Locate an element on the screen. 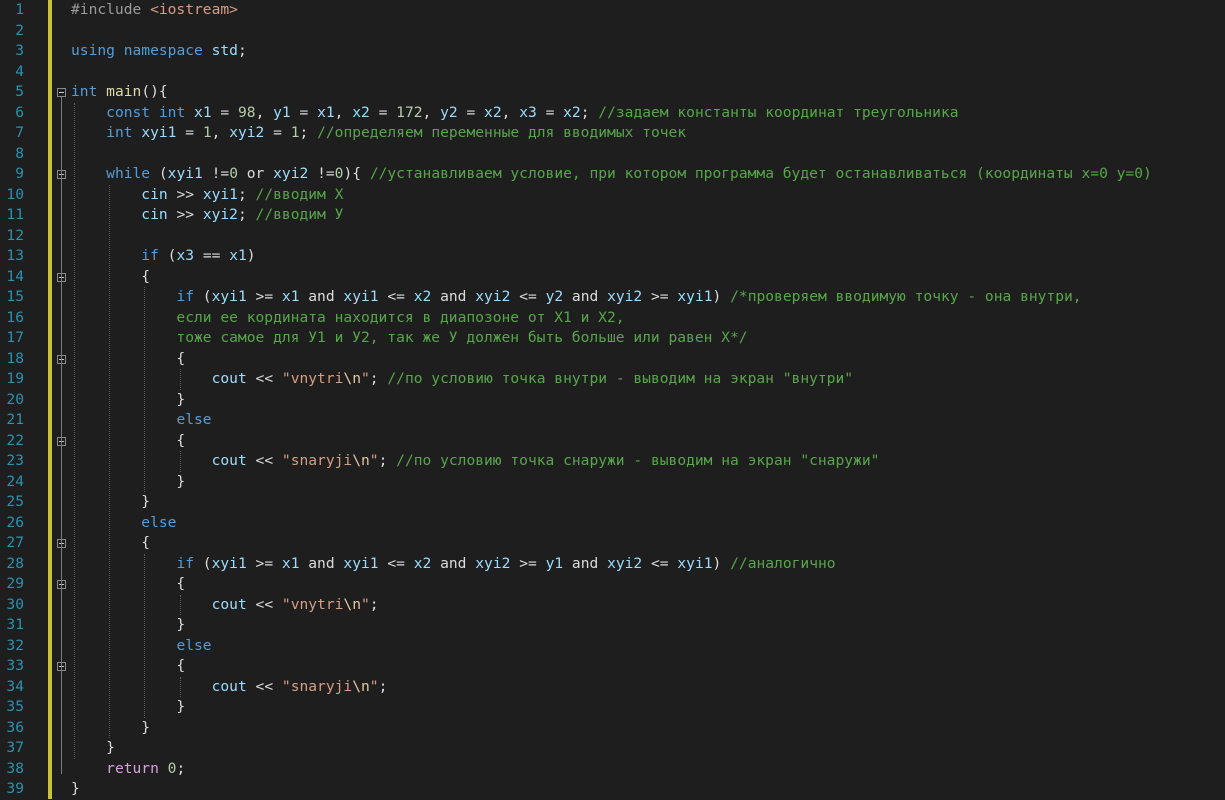 The height and width of the screenshot is (800, 1225). line-number: 35 is located at coordinates (15, 706).